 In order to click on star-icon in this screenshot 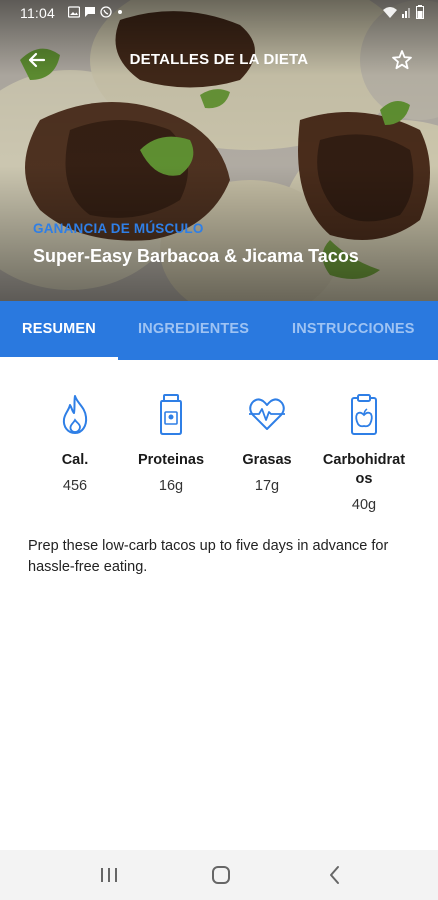, I will do `click(402, 60)`.